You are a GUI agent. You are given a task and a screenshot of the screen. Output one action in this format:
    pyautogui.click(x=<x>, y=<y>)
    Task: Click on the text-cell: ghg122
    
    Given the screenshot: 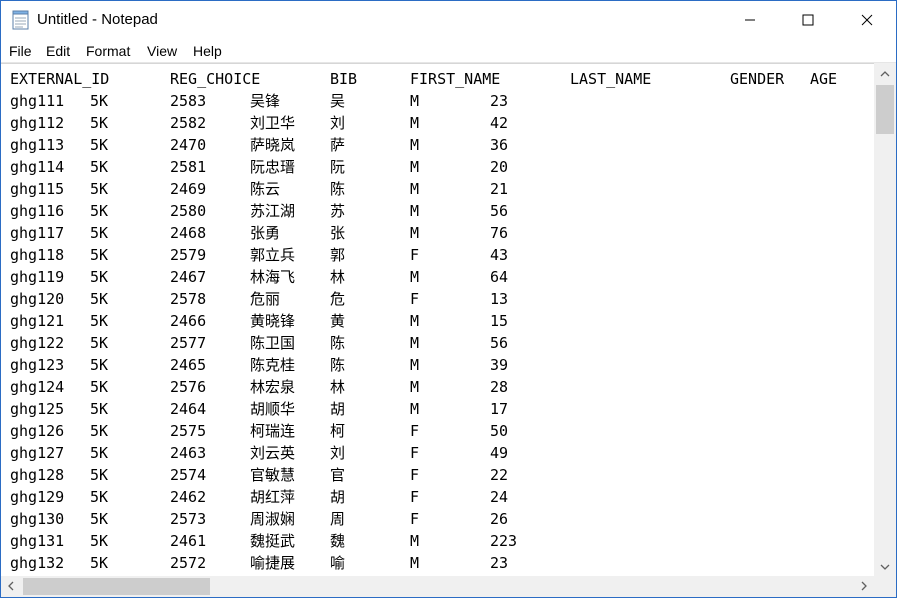 What is the action you would take?
    pyautogui.click(x=37, y=343)
    